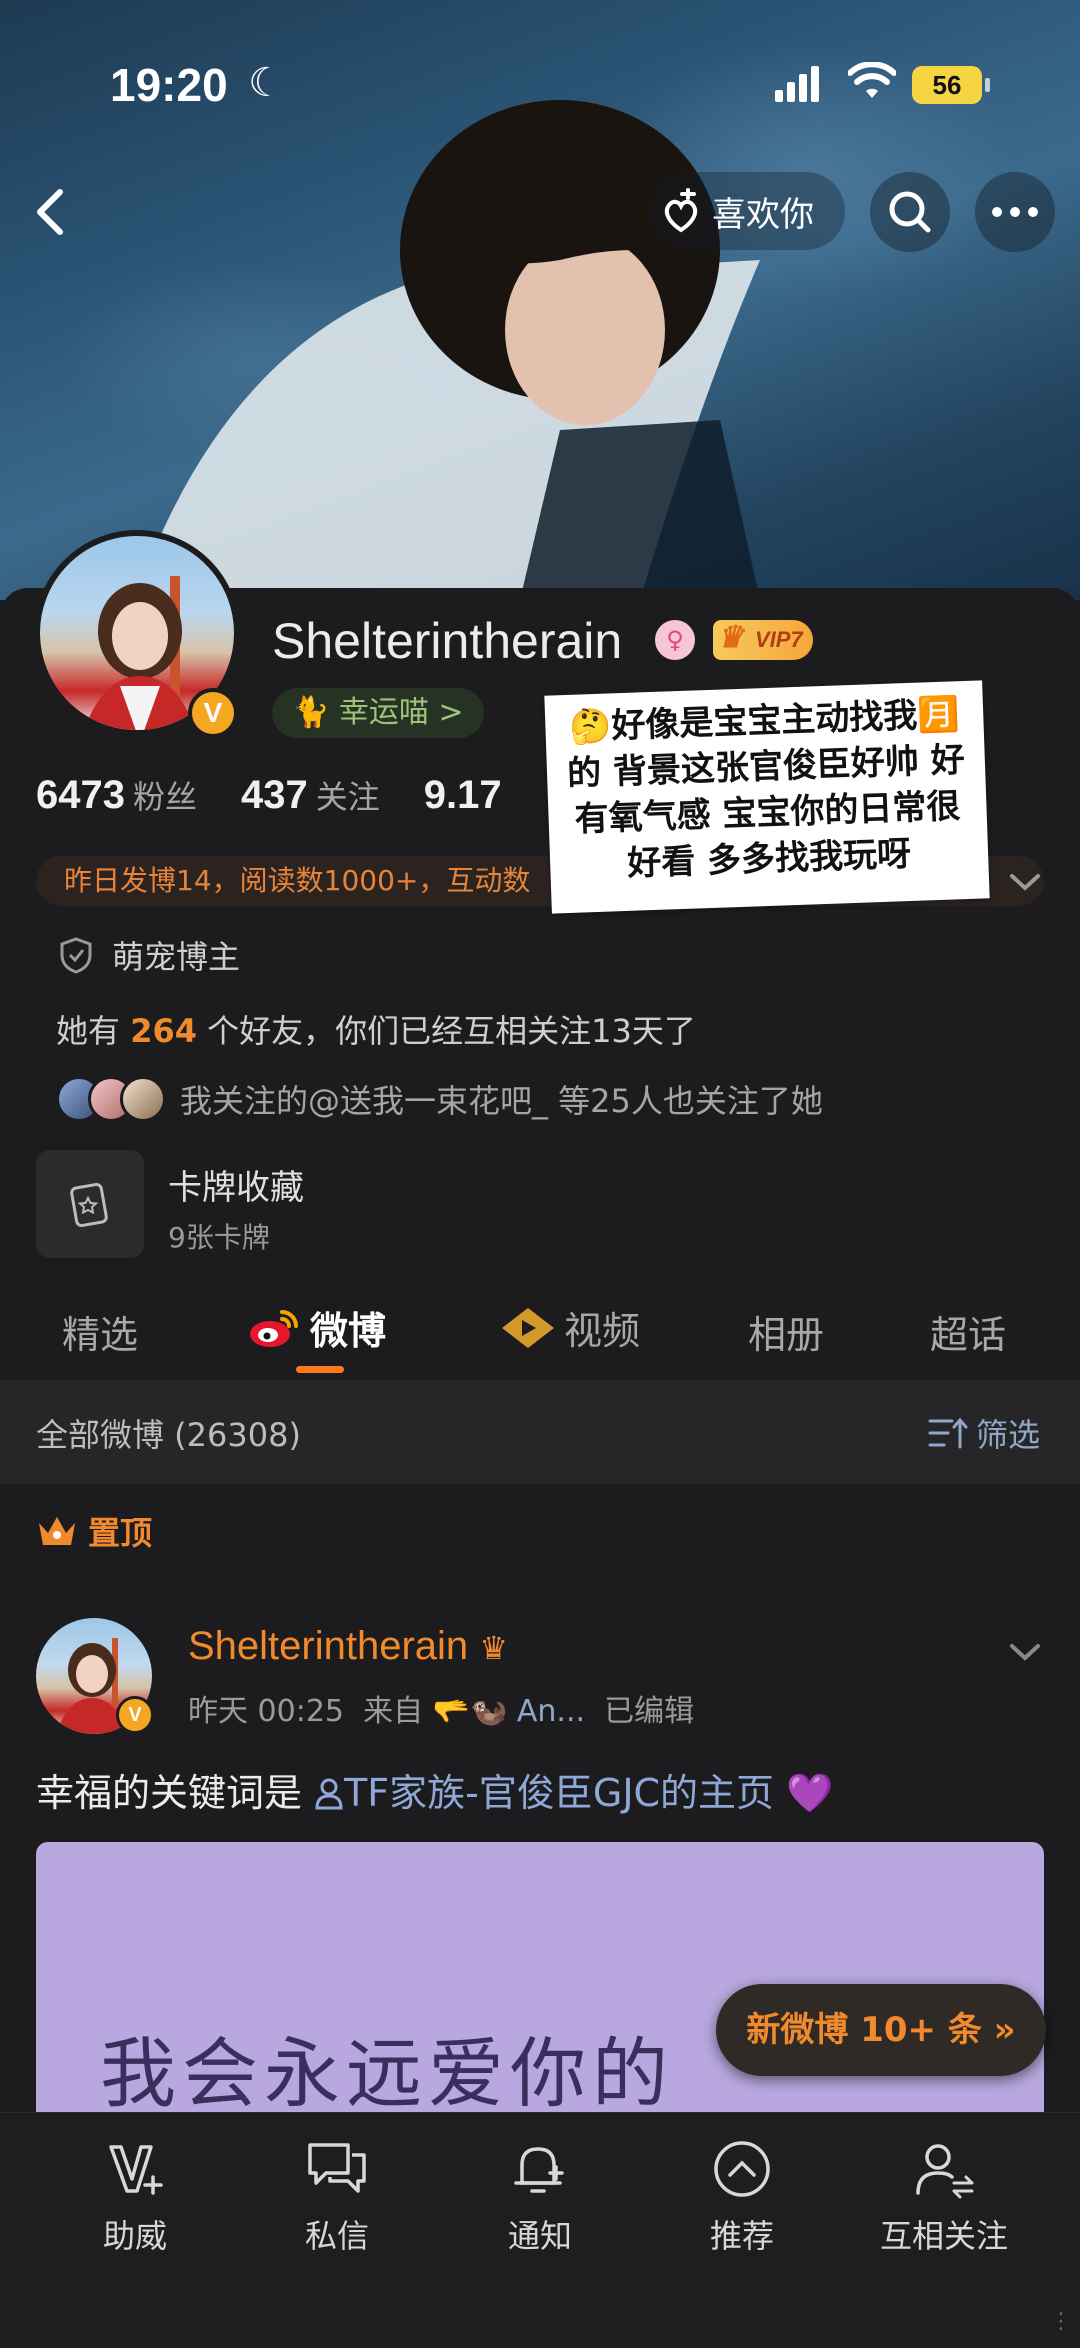  What do you see at coordinates (219, 1237) in the screenshot?
I see `card-collection-count: 9张卡牌` at bounding box center [219, 1237].